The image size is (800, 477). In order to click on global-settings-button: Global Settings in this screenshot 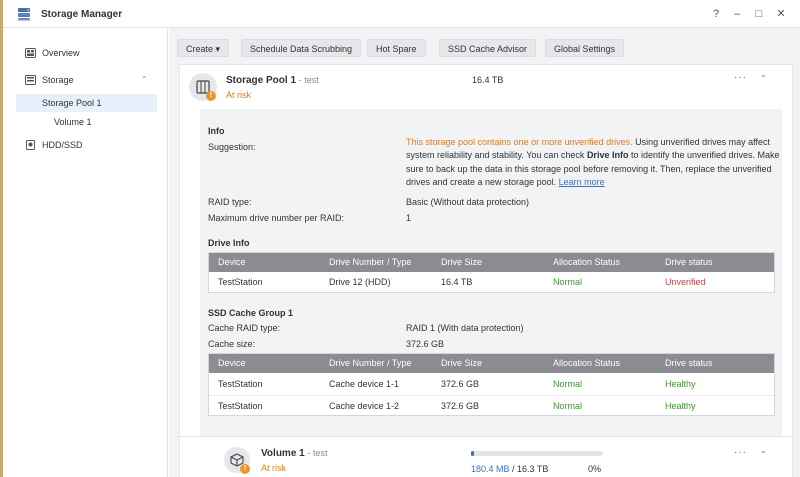, I will do `click(585, 48)`.